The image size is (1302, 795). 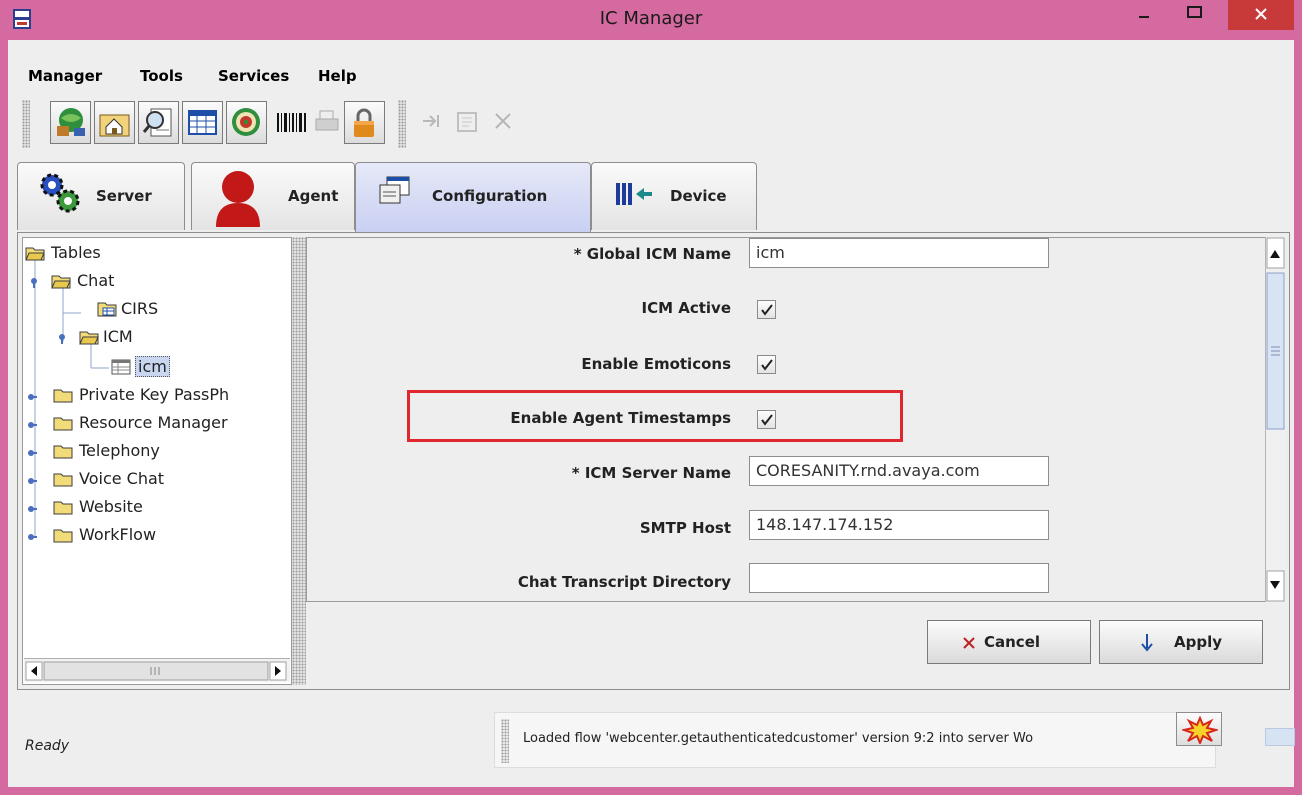 I want to click on form-vertical-scrollbar, so click(x=1275, y=419).